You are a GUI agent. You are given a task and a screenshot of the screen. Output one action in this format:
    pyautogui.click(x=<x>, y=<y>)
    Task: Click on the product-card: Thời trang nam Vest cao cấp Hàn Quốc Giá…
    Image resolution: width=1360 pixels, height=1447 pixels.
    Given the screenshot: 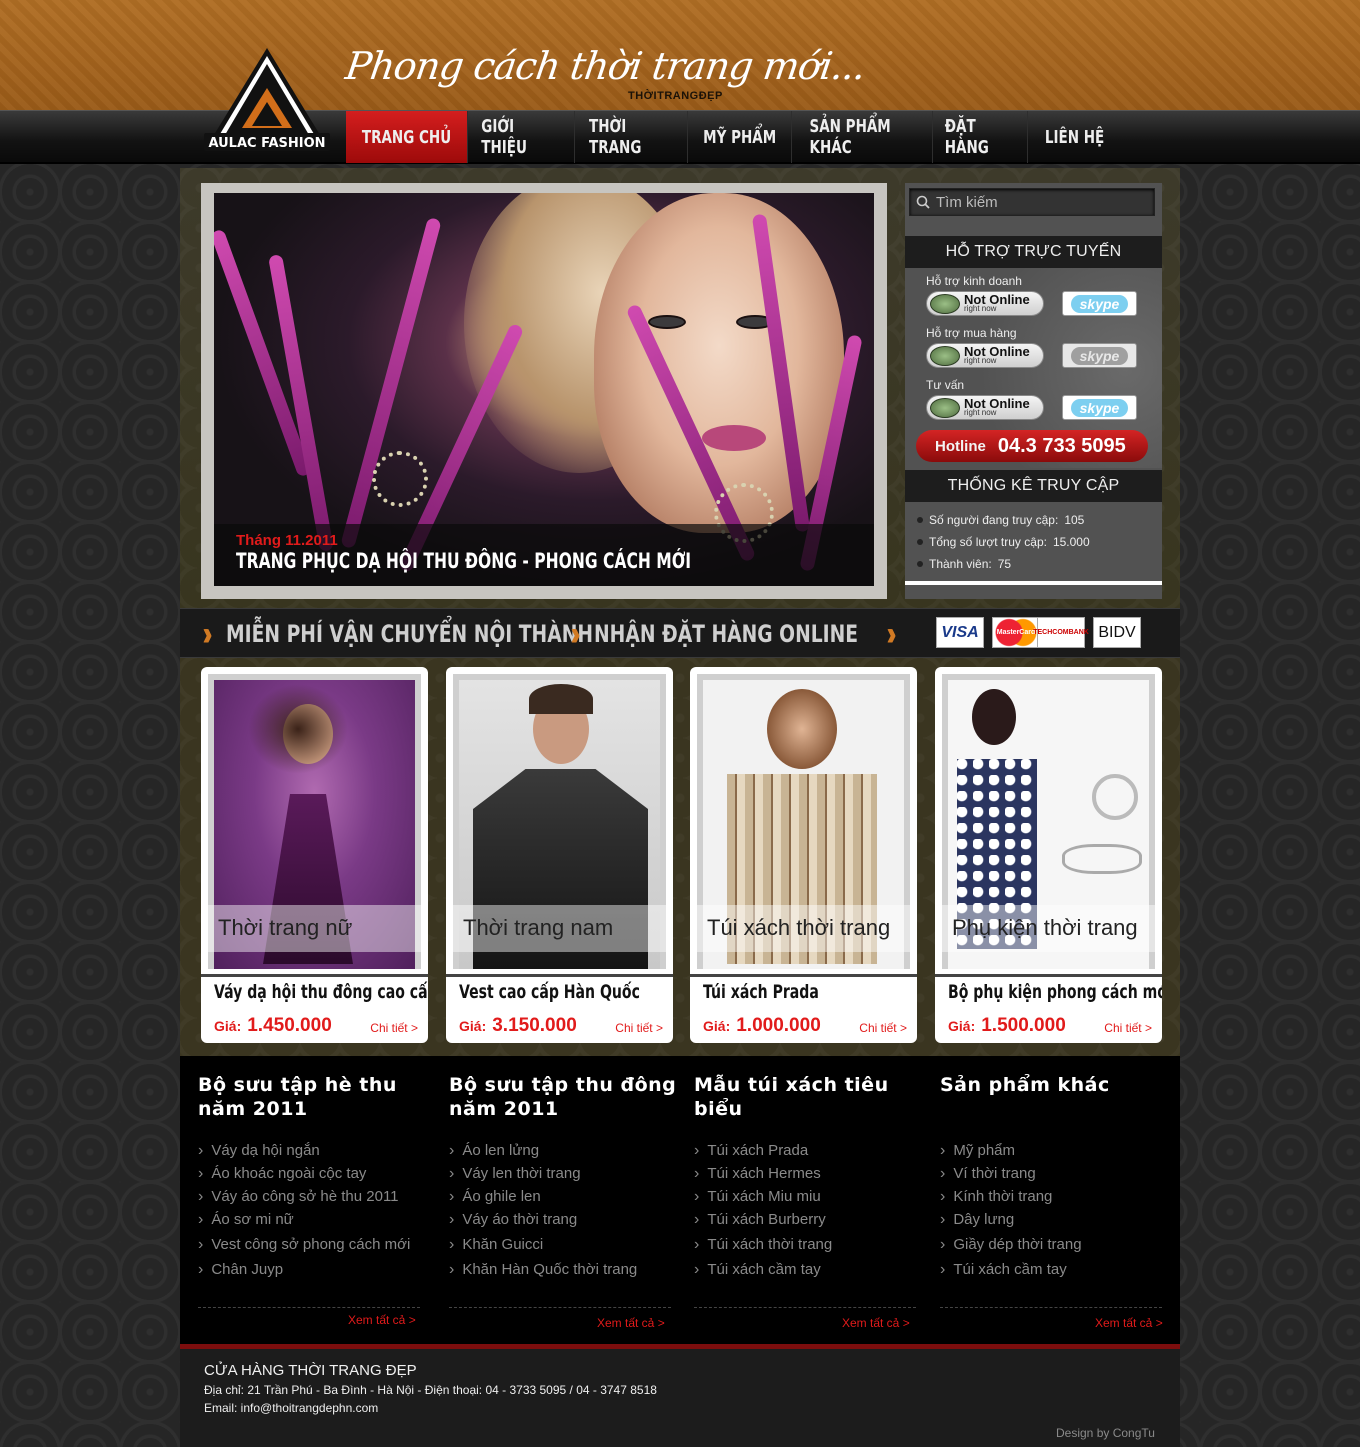 What is the action you would take?
    pyautogui.click(x=559, y=855)
    